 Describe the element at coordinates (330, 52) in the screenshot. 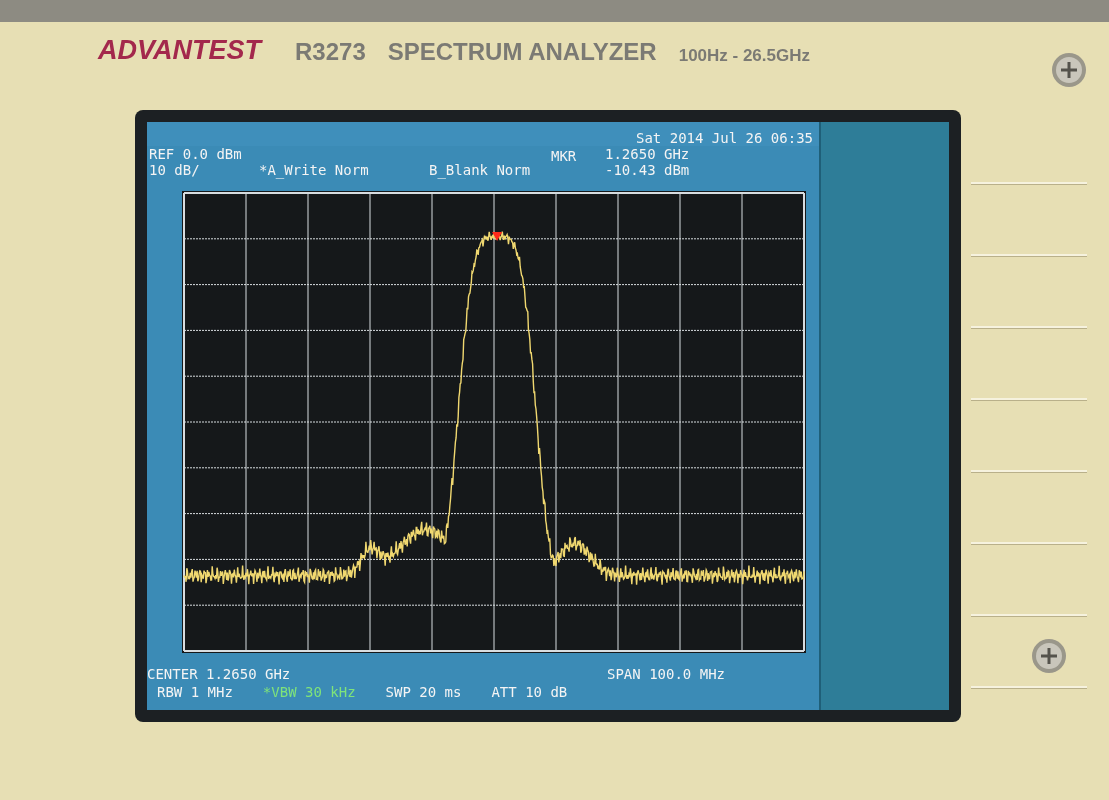

I see `model-number: R3273` at that location.